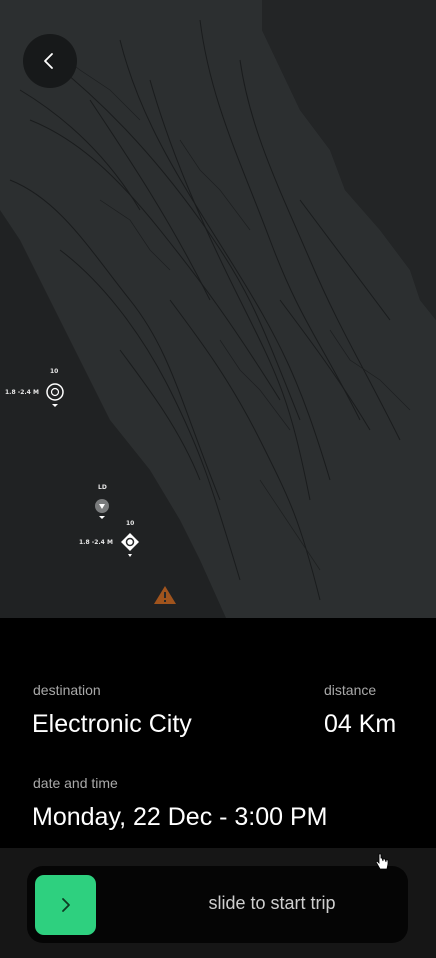 This screenshot has width=436, height=958. Describe the element at coordinates (272, 903) in the screenshot. I see `slider-label: slide to start trip` at that location.